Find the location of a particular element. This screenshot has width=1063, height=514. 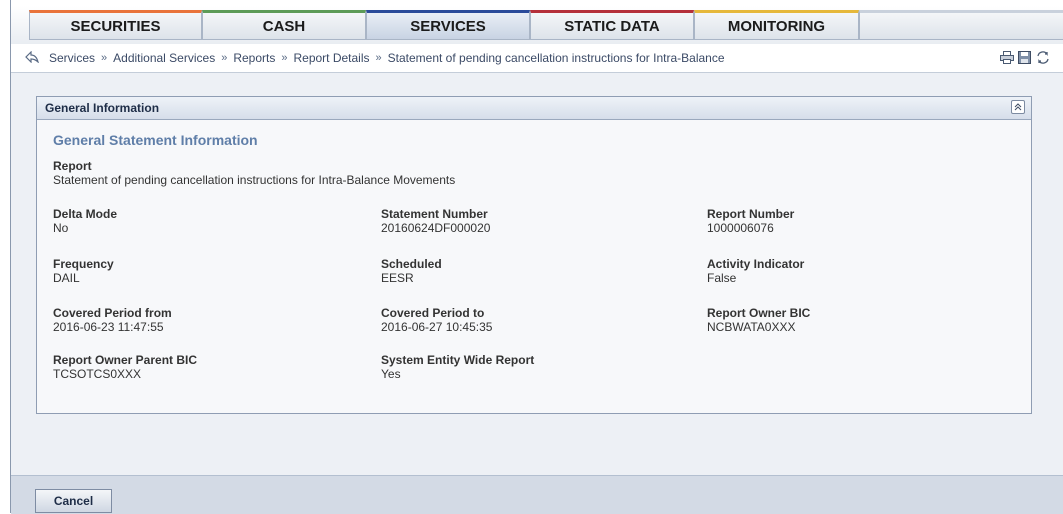

field-value: 2016-06-27 10:45:35 is located at coordinates (437, 327).